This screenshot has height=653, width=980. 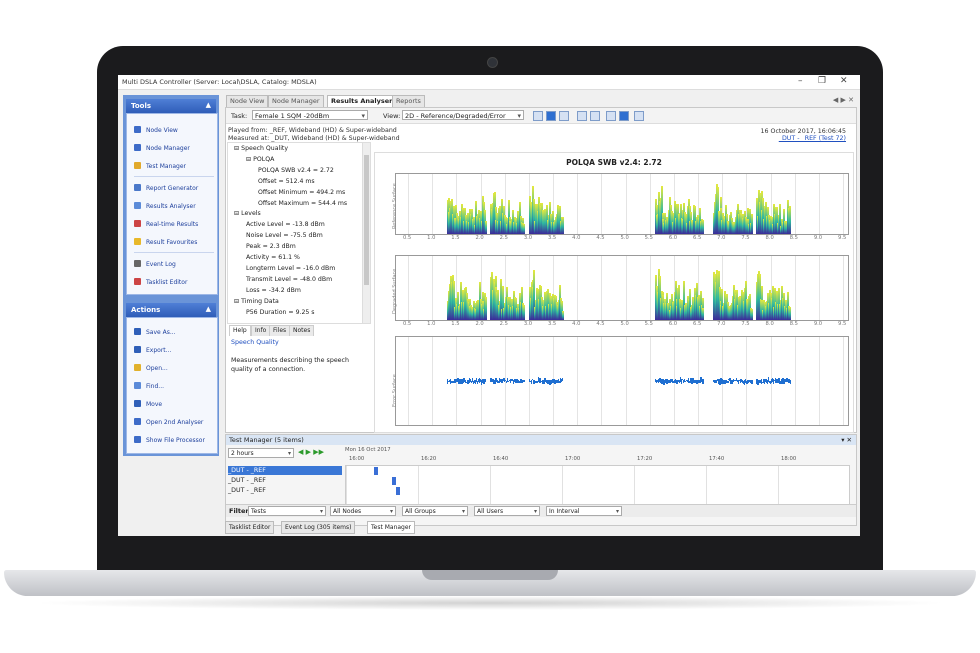 What do you see at coordinates (584, 511) in the screenshot?
I see `filter-interval-select: In Interval` at bounding box center [584, 511].